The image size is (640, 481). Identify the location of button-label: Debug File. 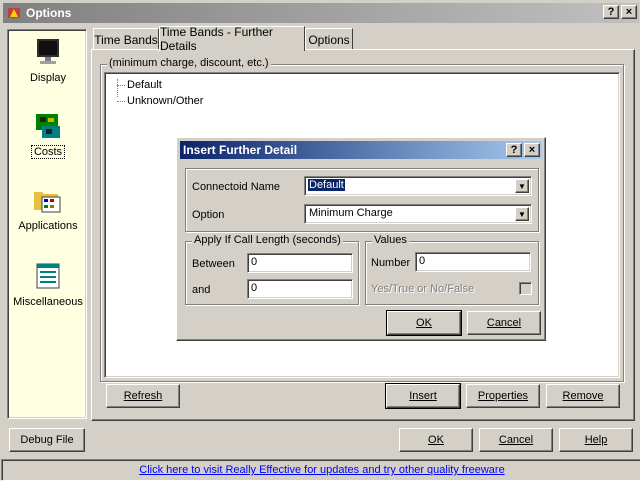
(47, 440).